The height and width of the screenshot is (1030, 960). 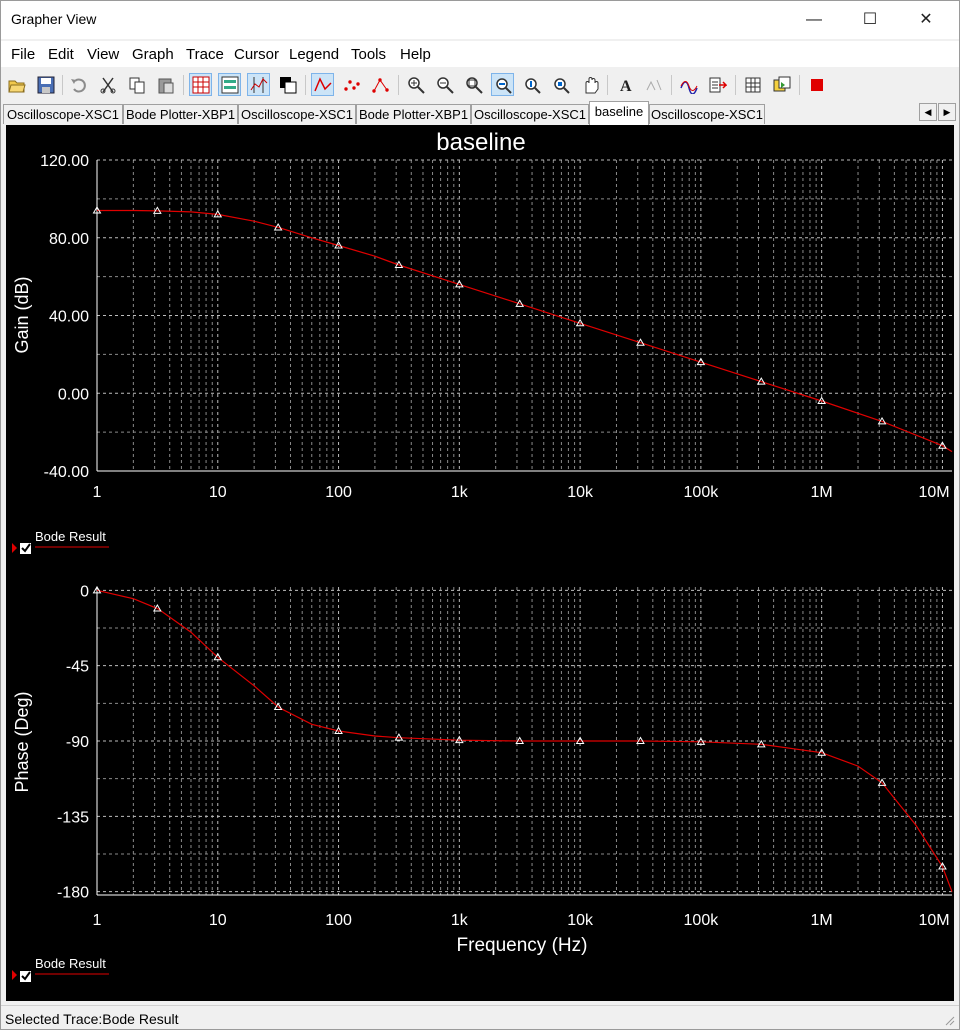 What do you see at coordinates (413, 114) in the screenshot?
I see `tab-bode-plotter-2: Bode Plotter-XBP1` at bounding box center [413, 114].